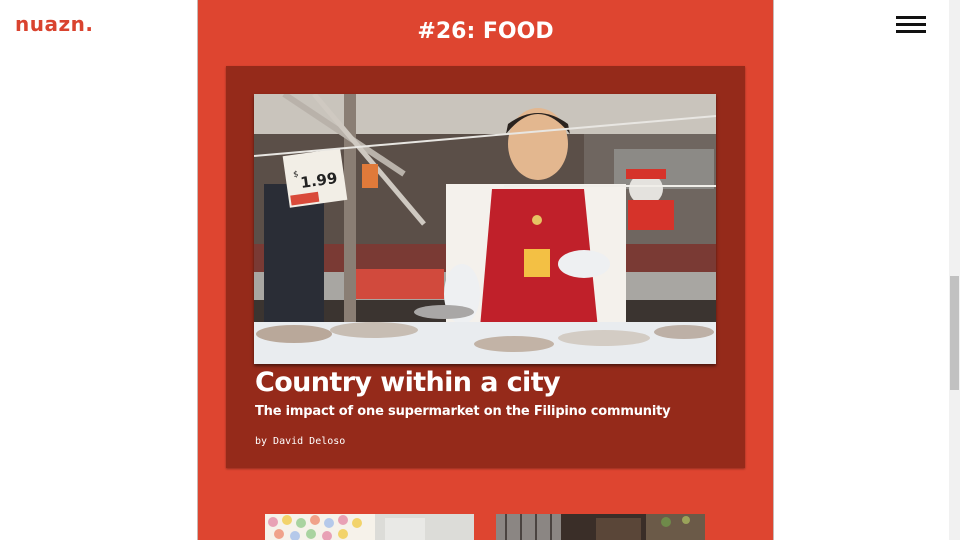 This screenshot has height=540, width=960. Describe the element at coordinates (408, 382) in the screenshot. I see `feature-headline: Country within a city` at that location.